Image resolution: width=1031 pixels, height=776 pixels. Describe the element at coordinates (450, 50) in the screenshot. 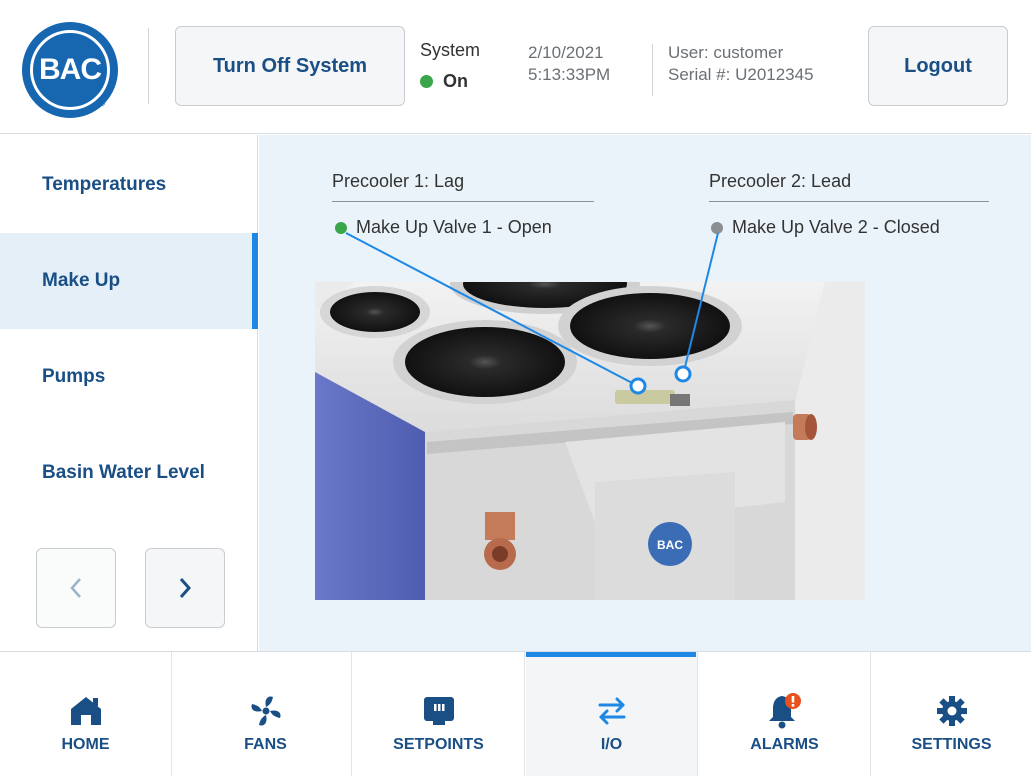

I see `system-label: System` at that location.